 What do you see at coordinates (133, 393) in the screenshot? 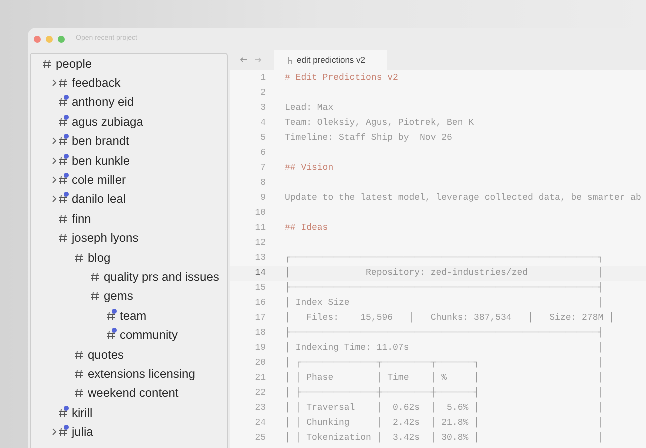
I see `tree-item: weekend content` at bounding box center [133, 393].